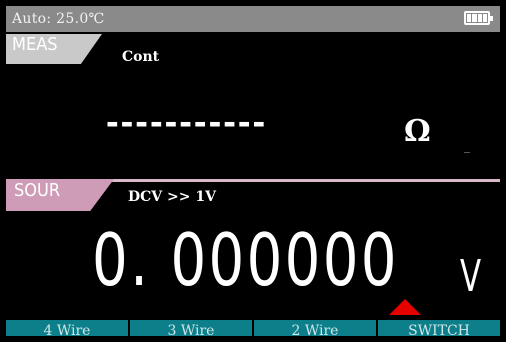 The width and height of the screenshot is (506, 342). What do you see at coordinates (253, 19) in the screenshot?
I see `status-bar: Auto: 25.0℃` at bounding box center [253, 19].